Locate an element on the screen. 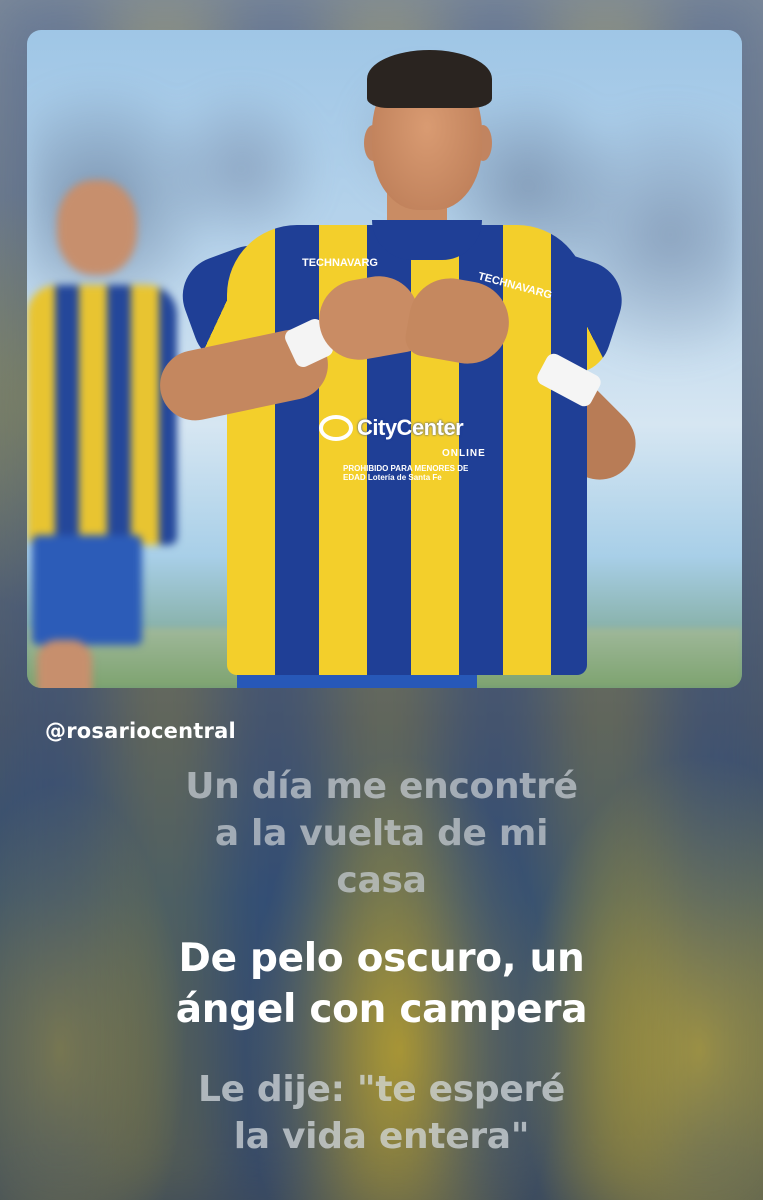 This screenshot has height=1200, width=763. jersey-lottery-text: Lotería de Santa Fe is located at coordinates (404, 477).